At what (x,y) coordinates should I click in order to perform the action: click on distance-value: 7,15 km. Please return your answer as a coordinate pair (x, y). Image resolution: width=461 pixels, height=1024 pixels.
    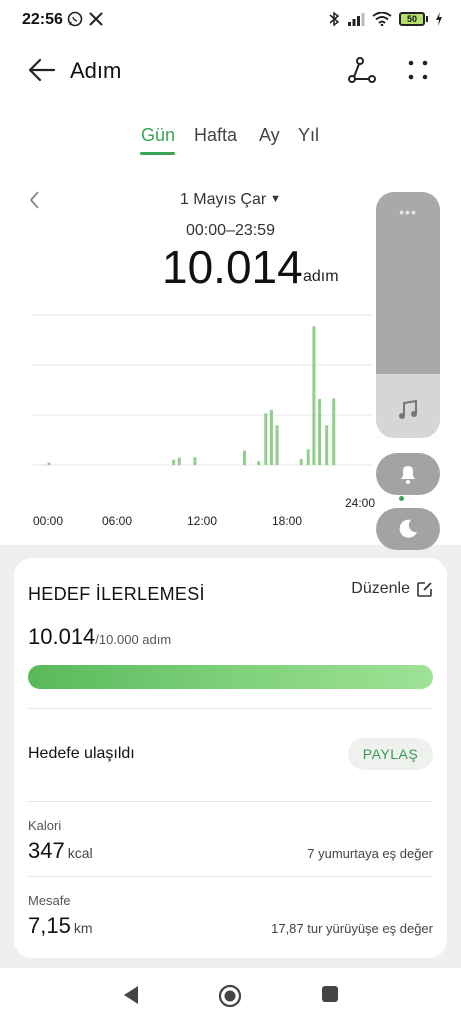
    Looking at the image, I should click on (60, 926).